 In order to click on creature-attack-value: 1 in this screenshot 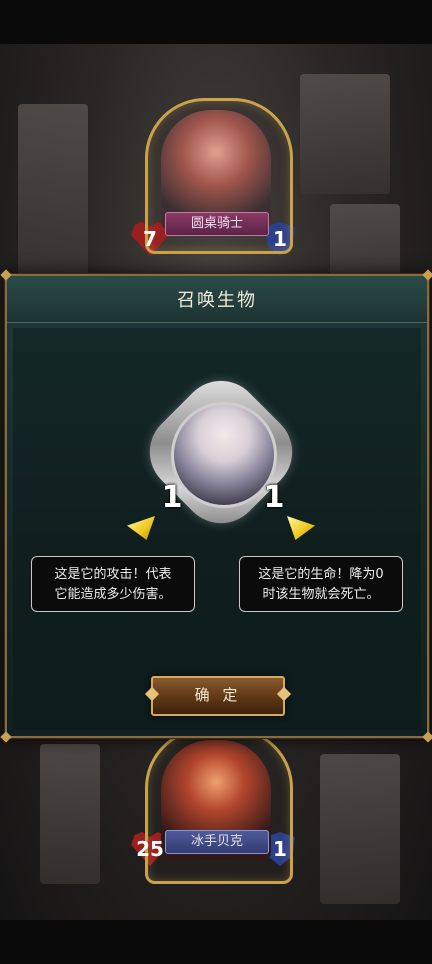, I will do `click(172, 497)`.